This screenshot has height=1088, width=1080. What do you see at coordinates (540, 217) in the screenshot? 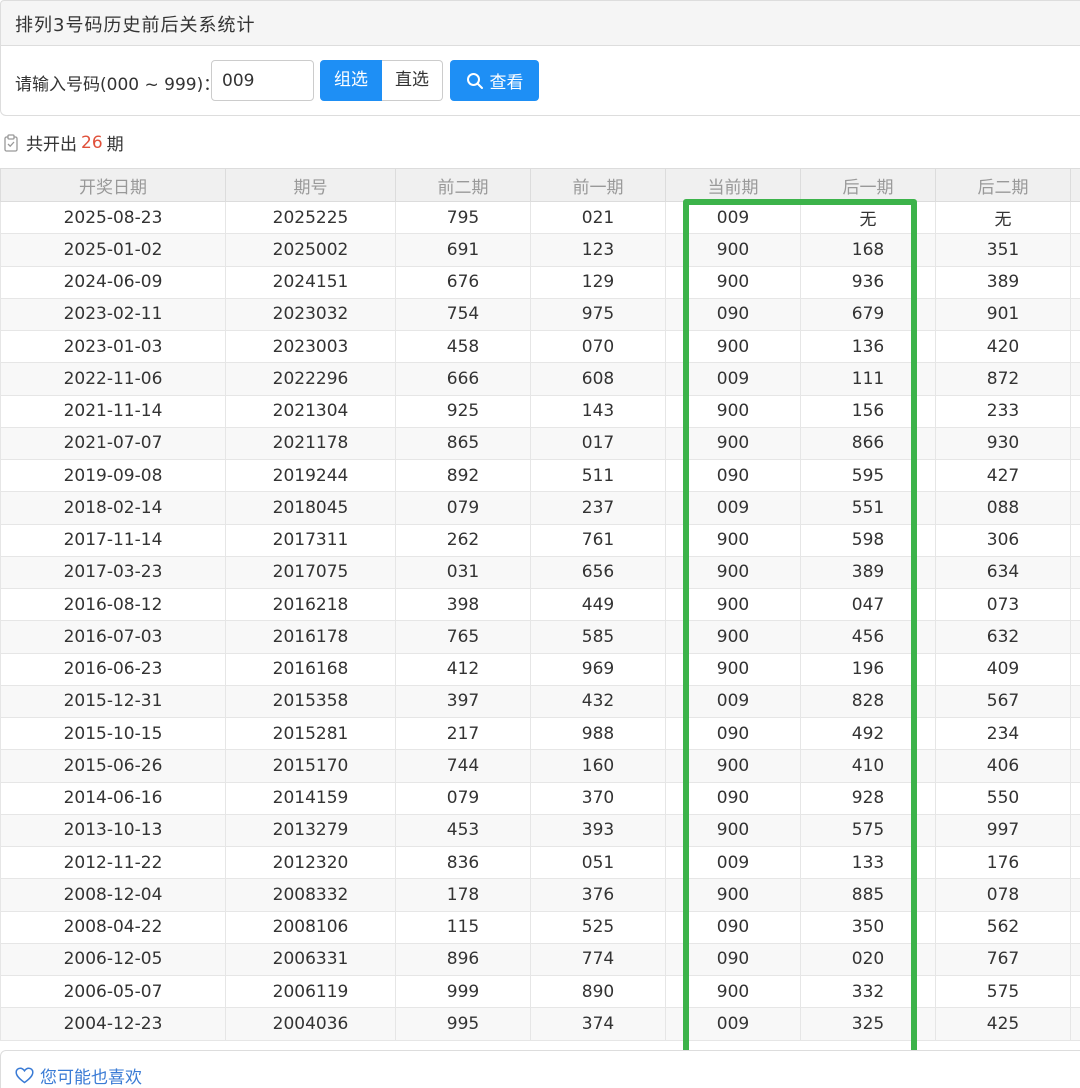
I see `table-row: 2025-08-23 2025225 795 021 009 无无` at bounding box center [540, 217].